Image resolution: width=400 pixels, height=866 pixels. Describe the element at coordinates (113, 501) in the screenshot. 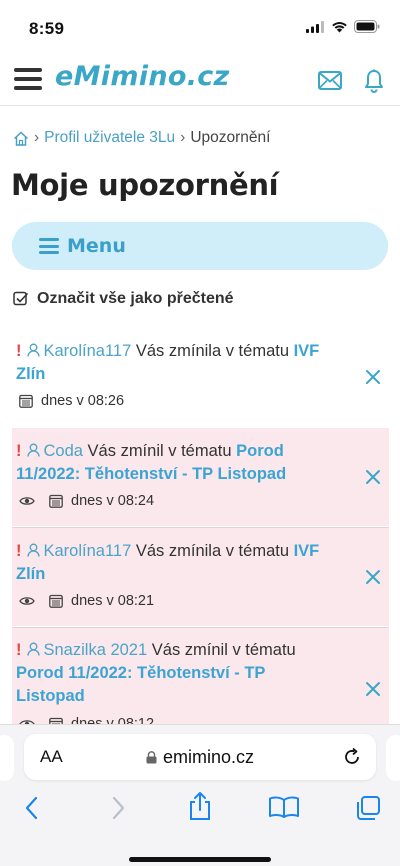

I see `notification-time: dnes v 08:24` at that location.